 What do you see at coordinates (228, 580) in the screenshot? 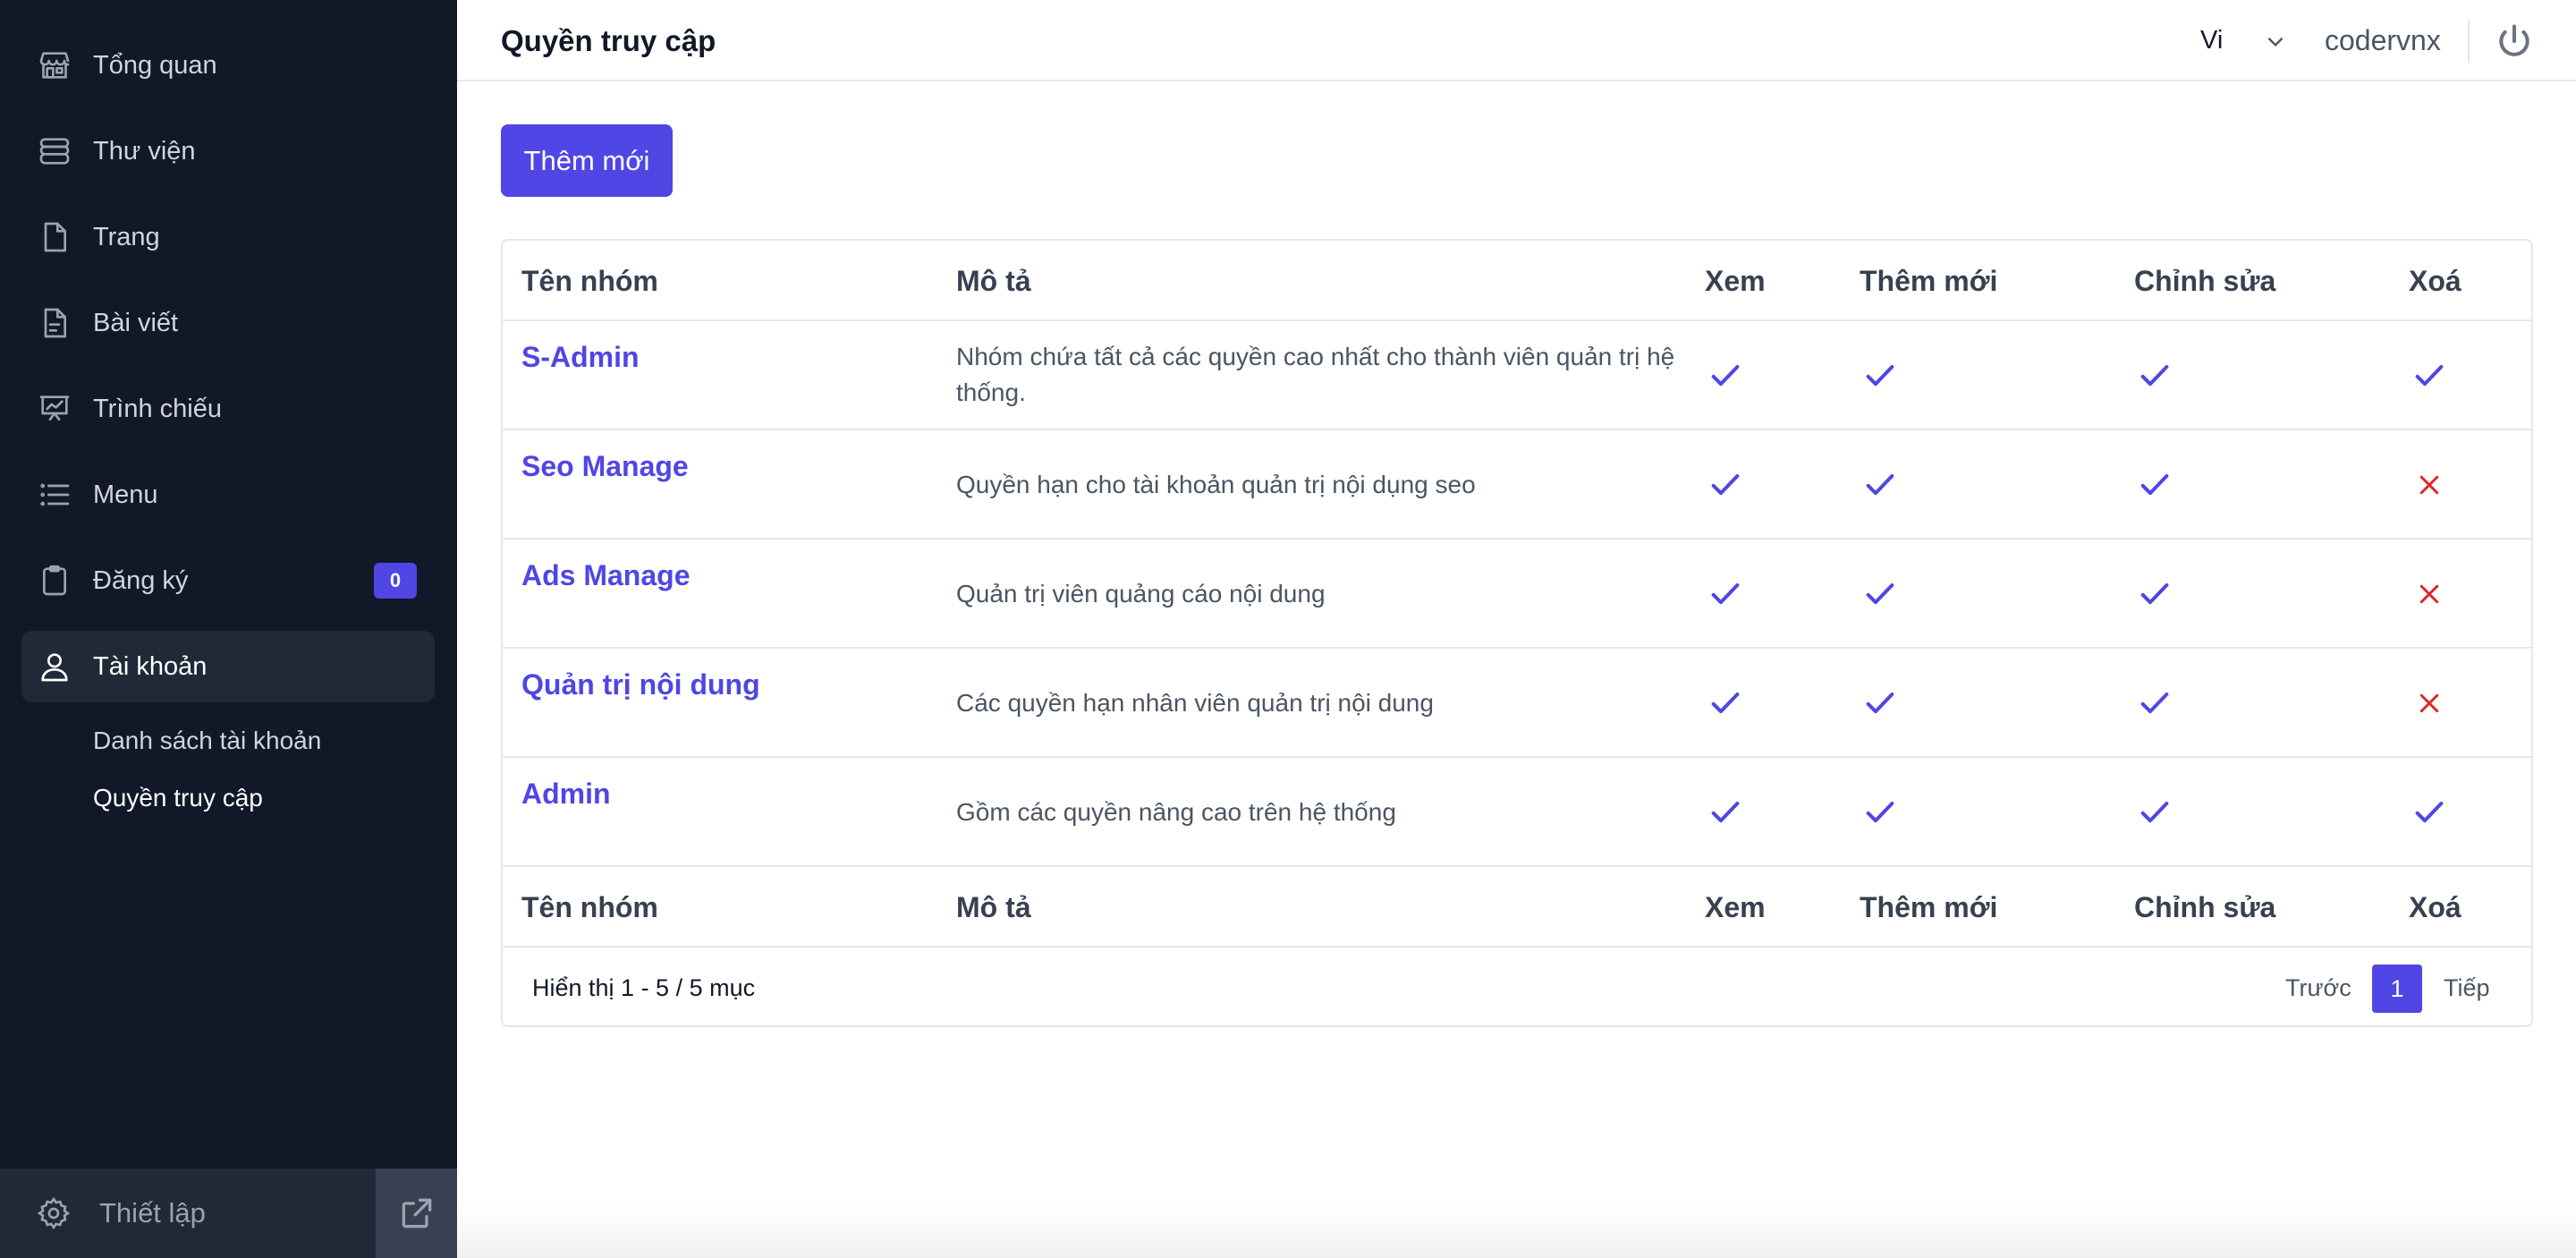
I see `sidebar-item-registrations: Đăng ký 0` at bounding box center [228, 580].